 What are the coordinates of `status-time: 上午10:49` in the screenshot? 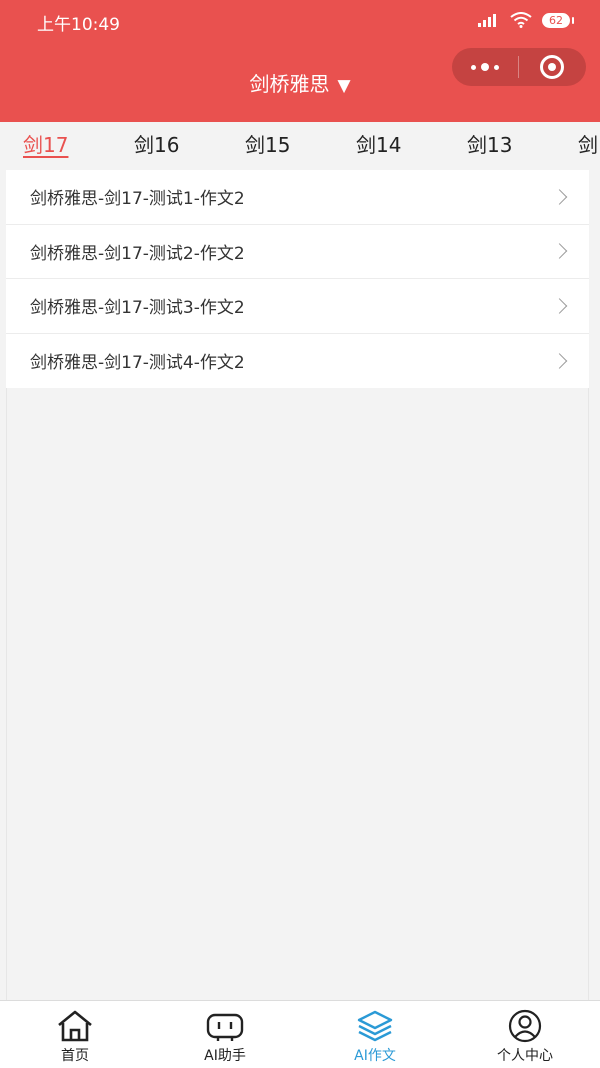 It's located at (78, 25).